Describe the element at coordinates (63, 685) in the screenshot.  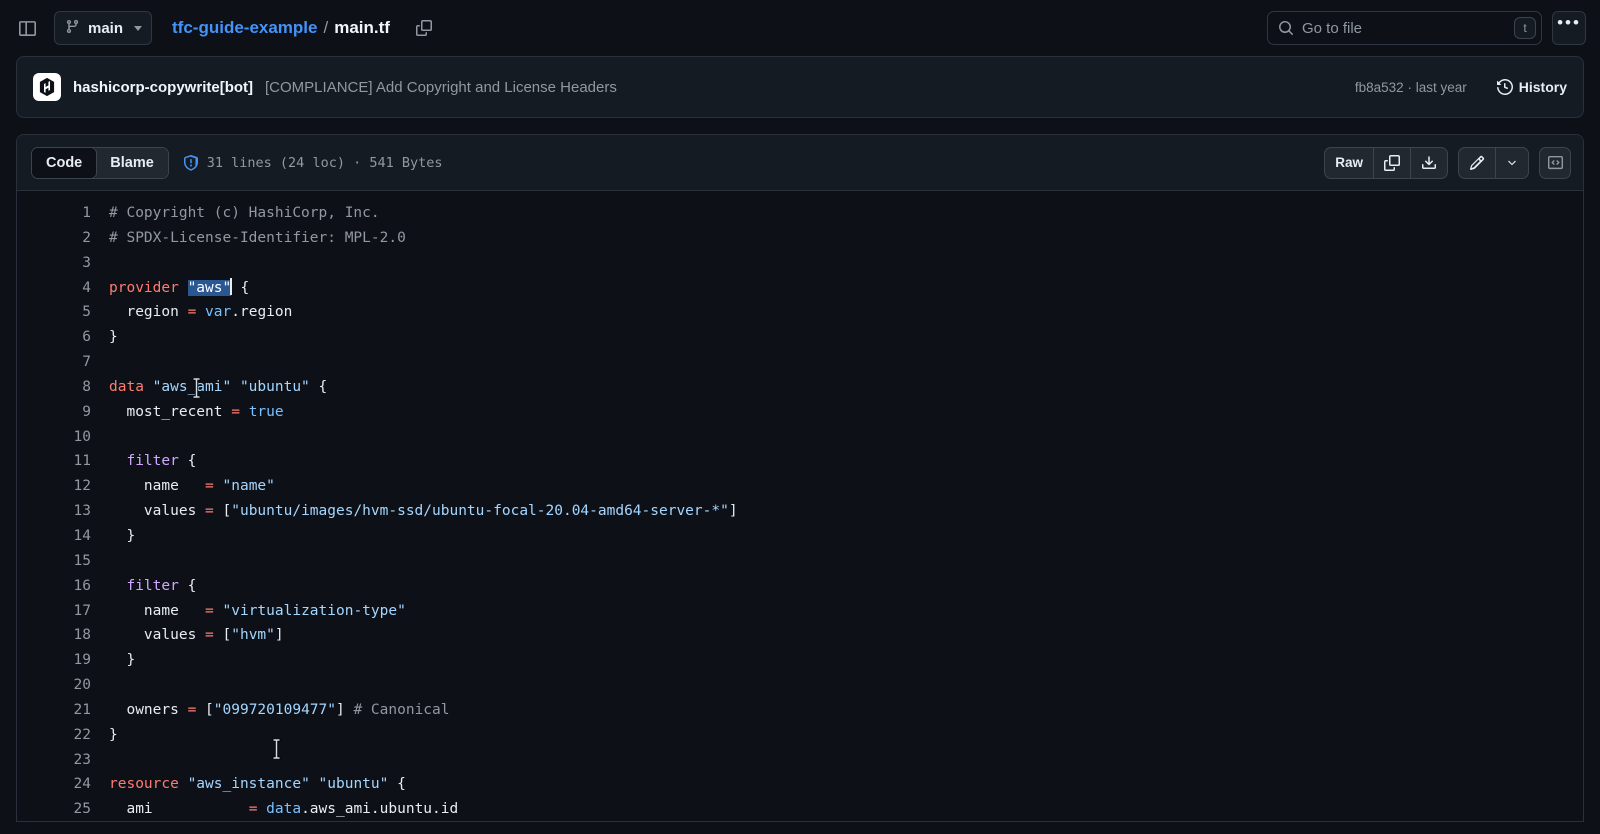
I see `line-number: 20` at that location.